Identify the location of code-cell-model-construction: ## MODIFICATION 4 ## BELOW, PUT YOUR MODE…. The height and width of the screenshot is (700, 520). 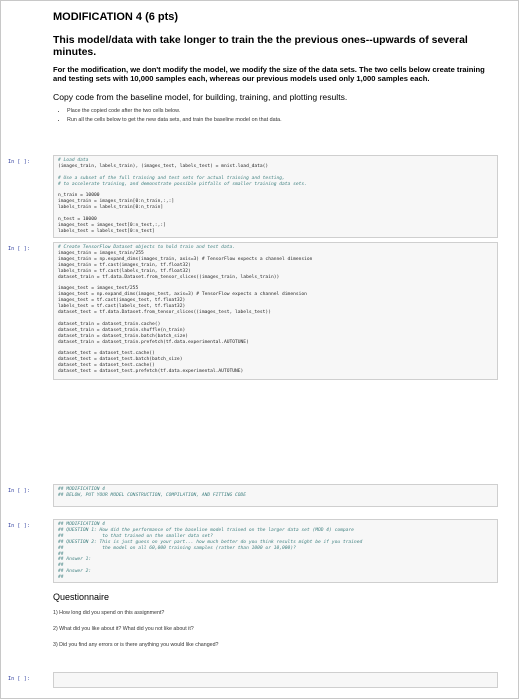
(275, 495).